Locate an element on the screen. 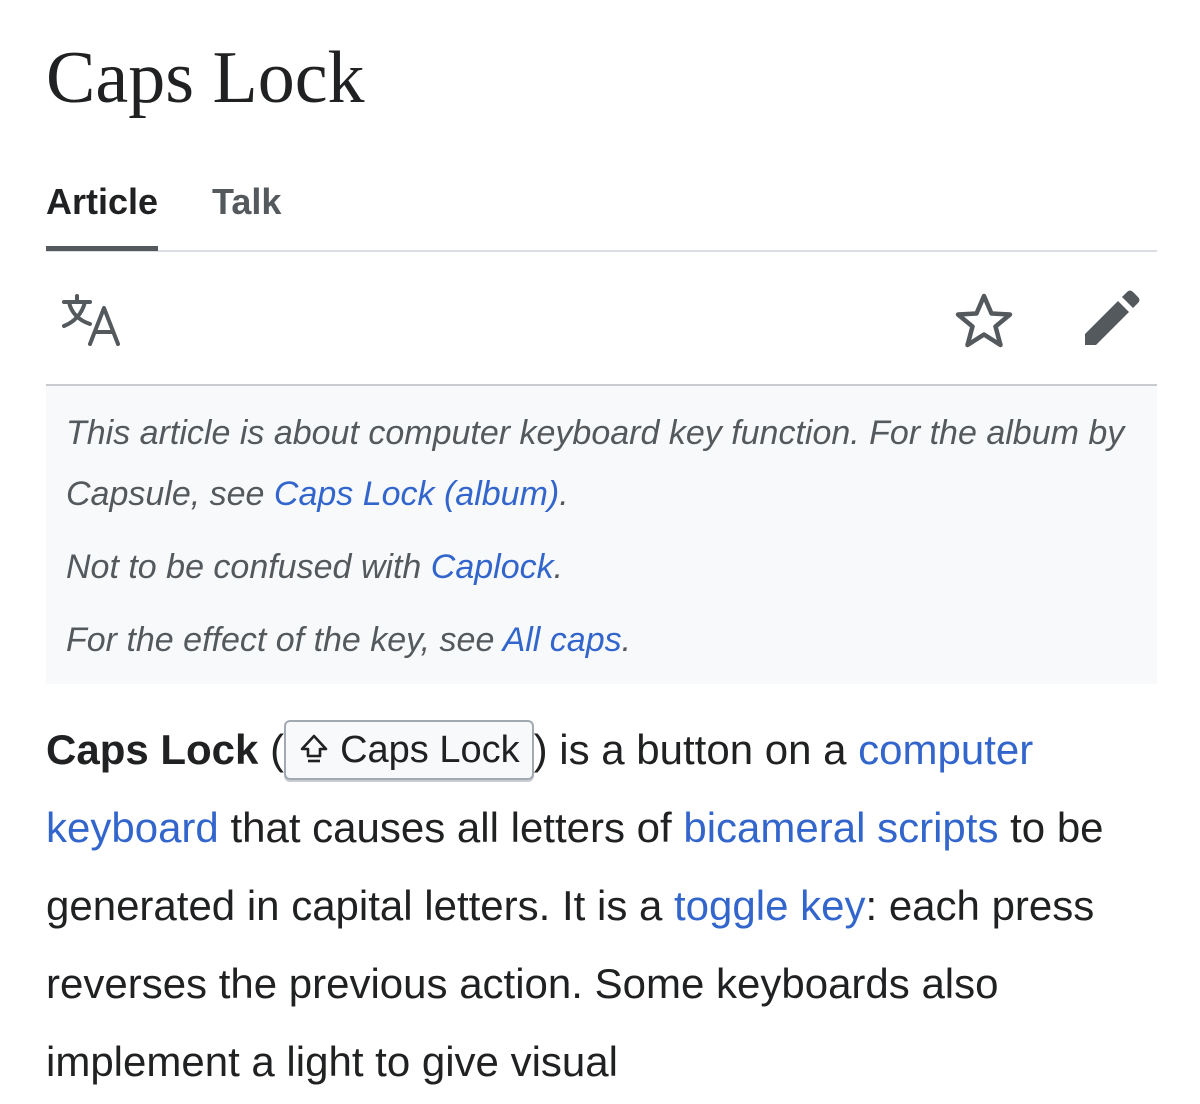 The image size is (1200, 1104). link-caps-lock-album: Caps Lock (album) is located at coordinates (416, 494).